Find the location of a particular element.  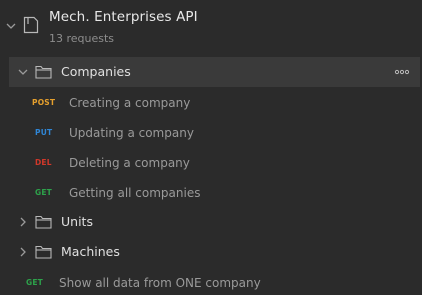

request-row: GET Show all data from ONE company is located at coordinates (211, 281).